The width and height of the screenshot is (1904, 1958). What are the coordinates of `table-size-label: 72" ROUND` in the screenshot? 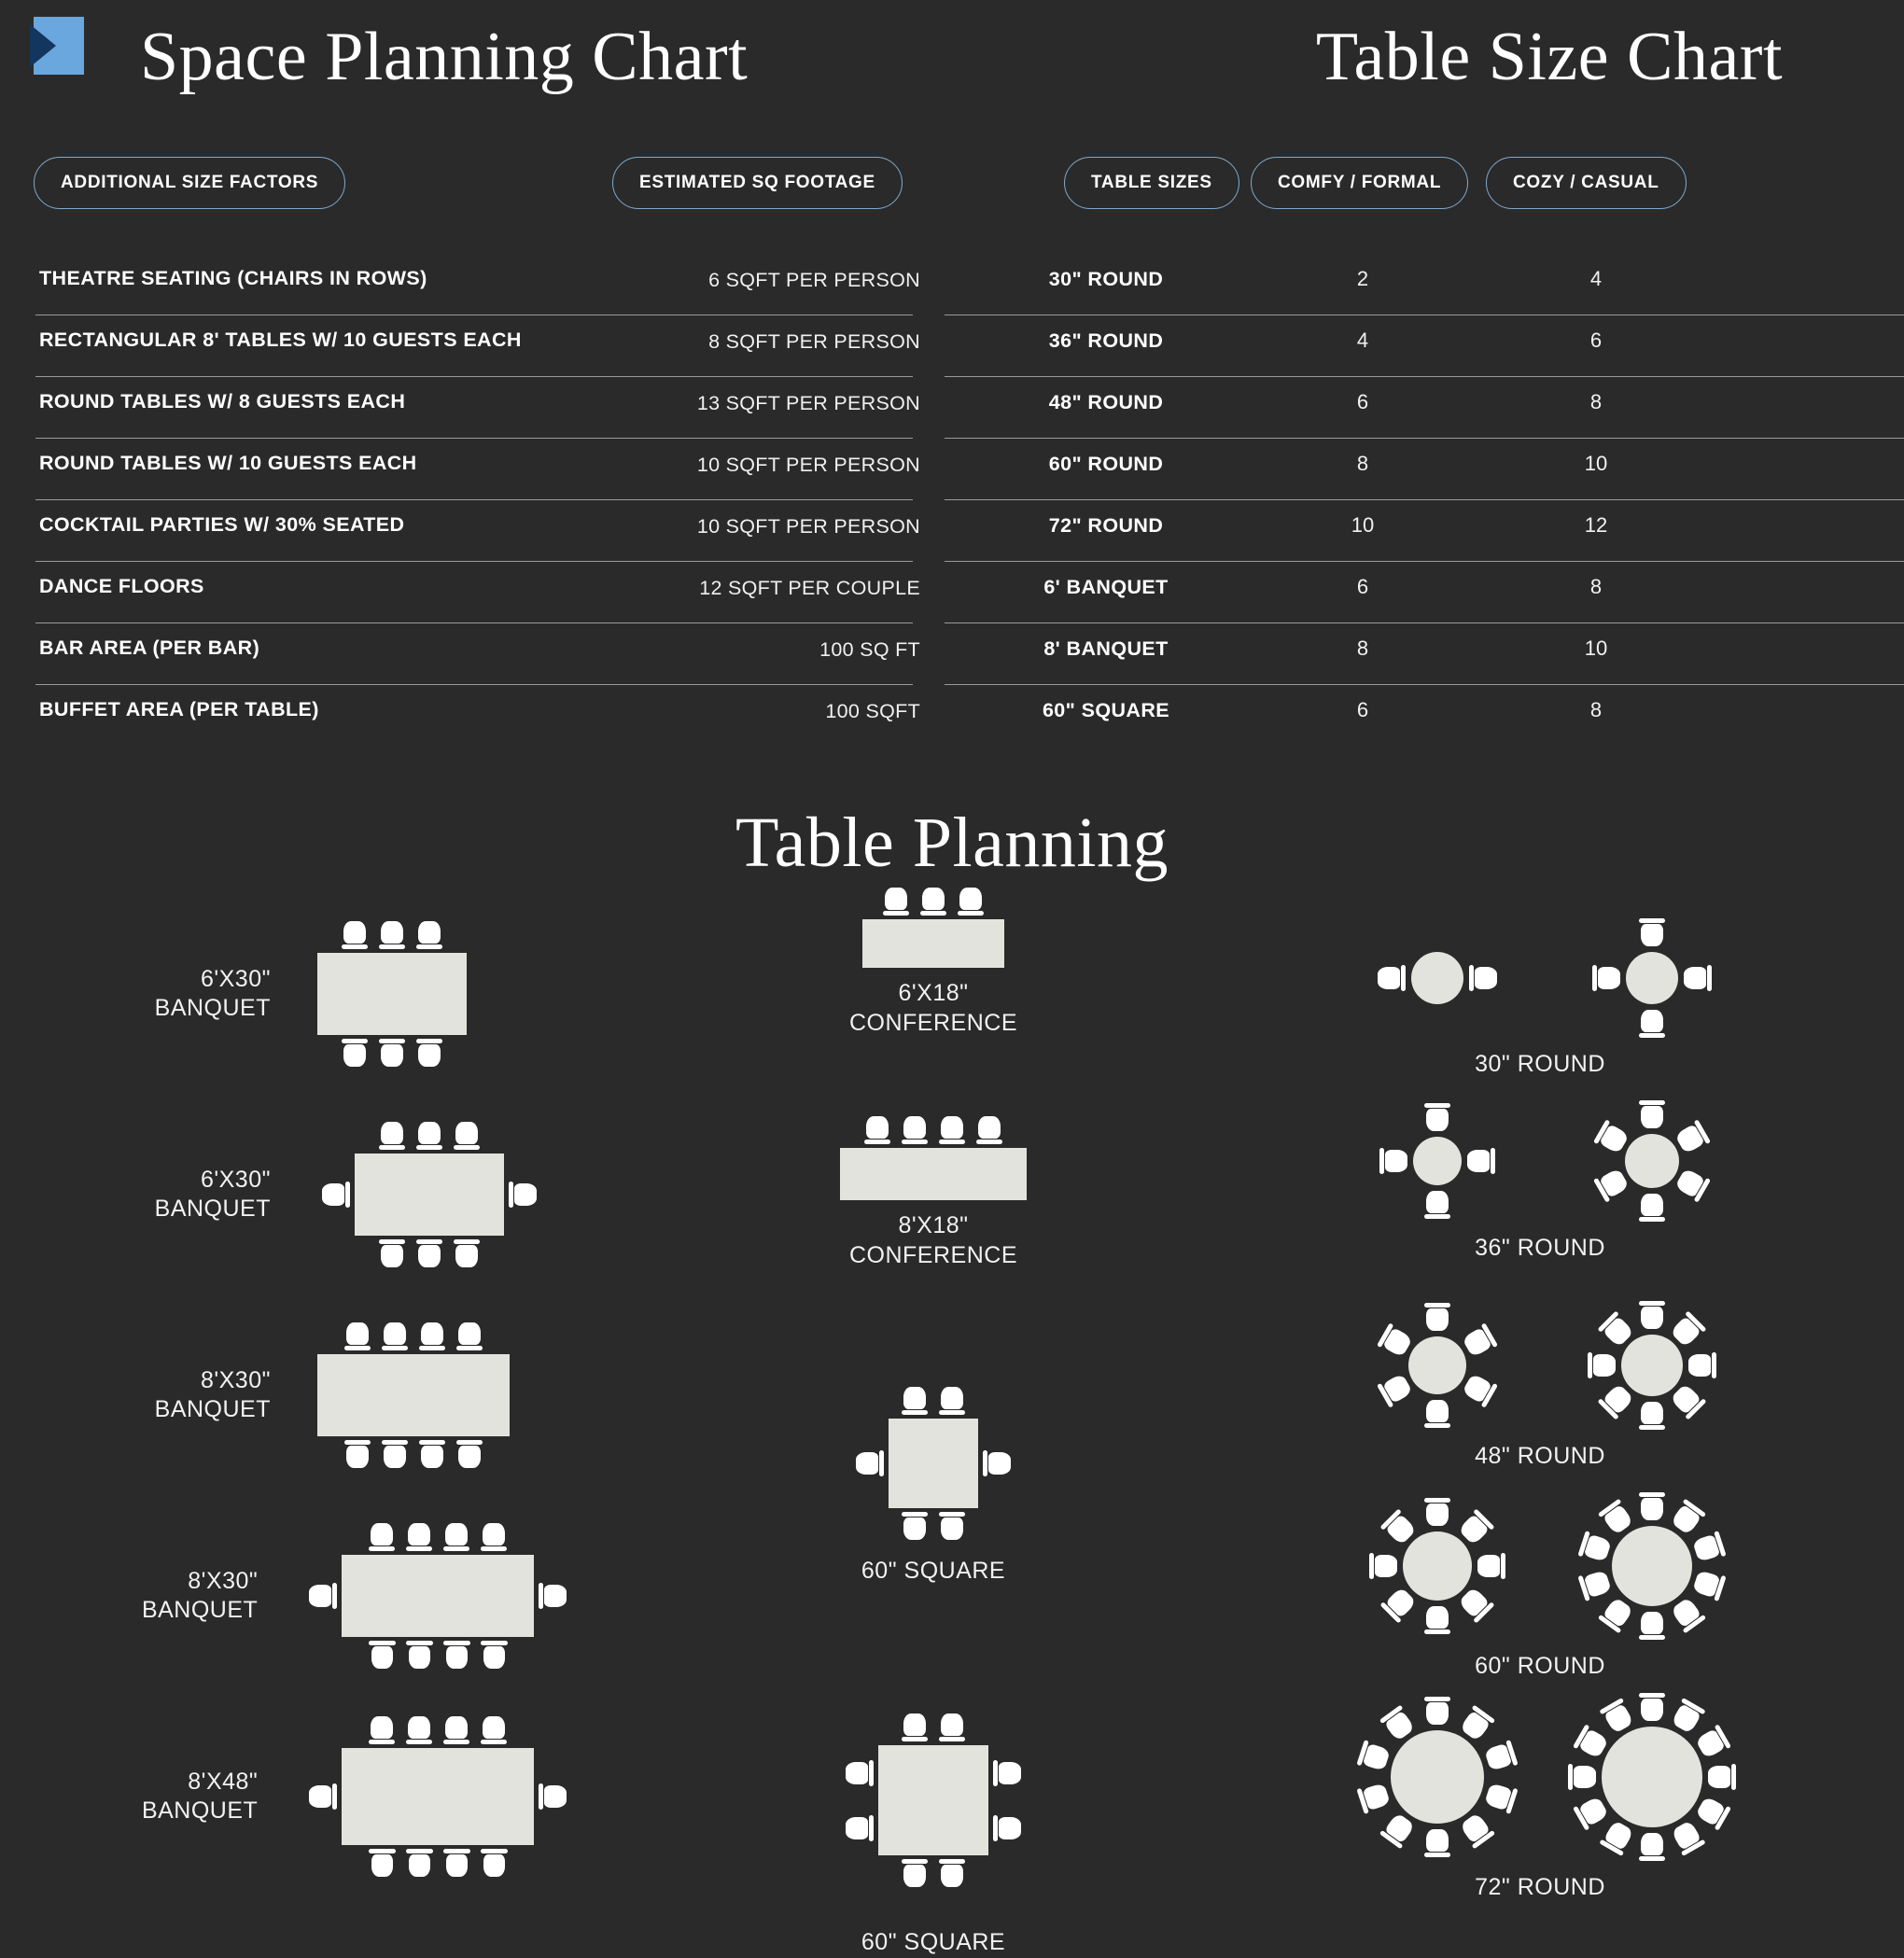 It's located at (1106, 525).